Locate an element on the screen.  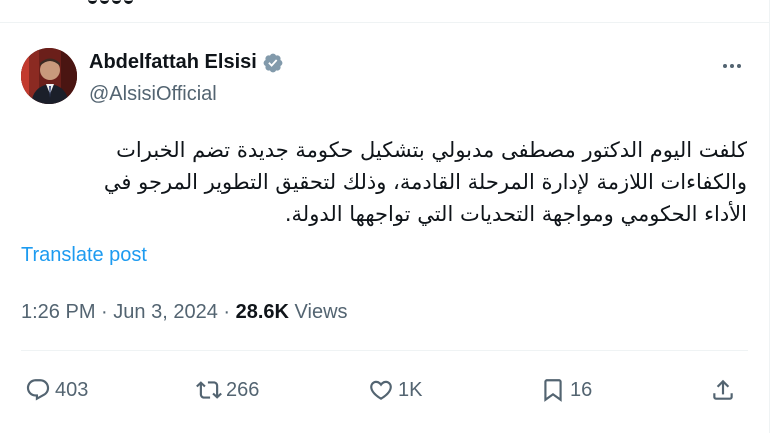
repost-arrows-icon is located at coordinates (209, 390).